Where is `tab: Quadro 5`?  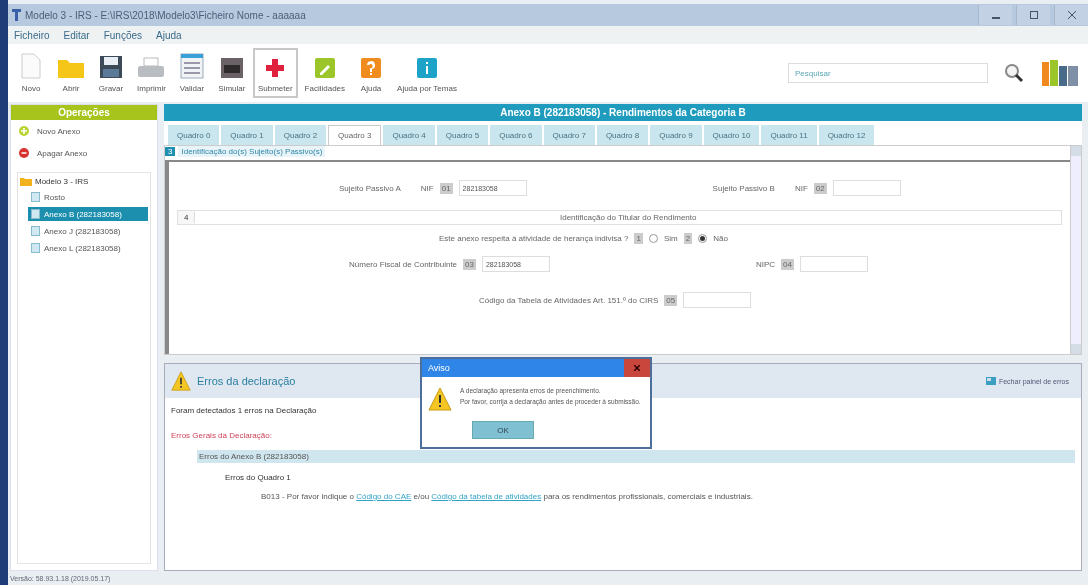 tab: Quadro 5 is located at coordinates (462, 135).